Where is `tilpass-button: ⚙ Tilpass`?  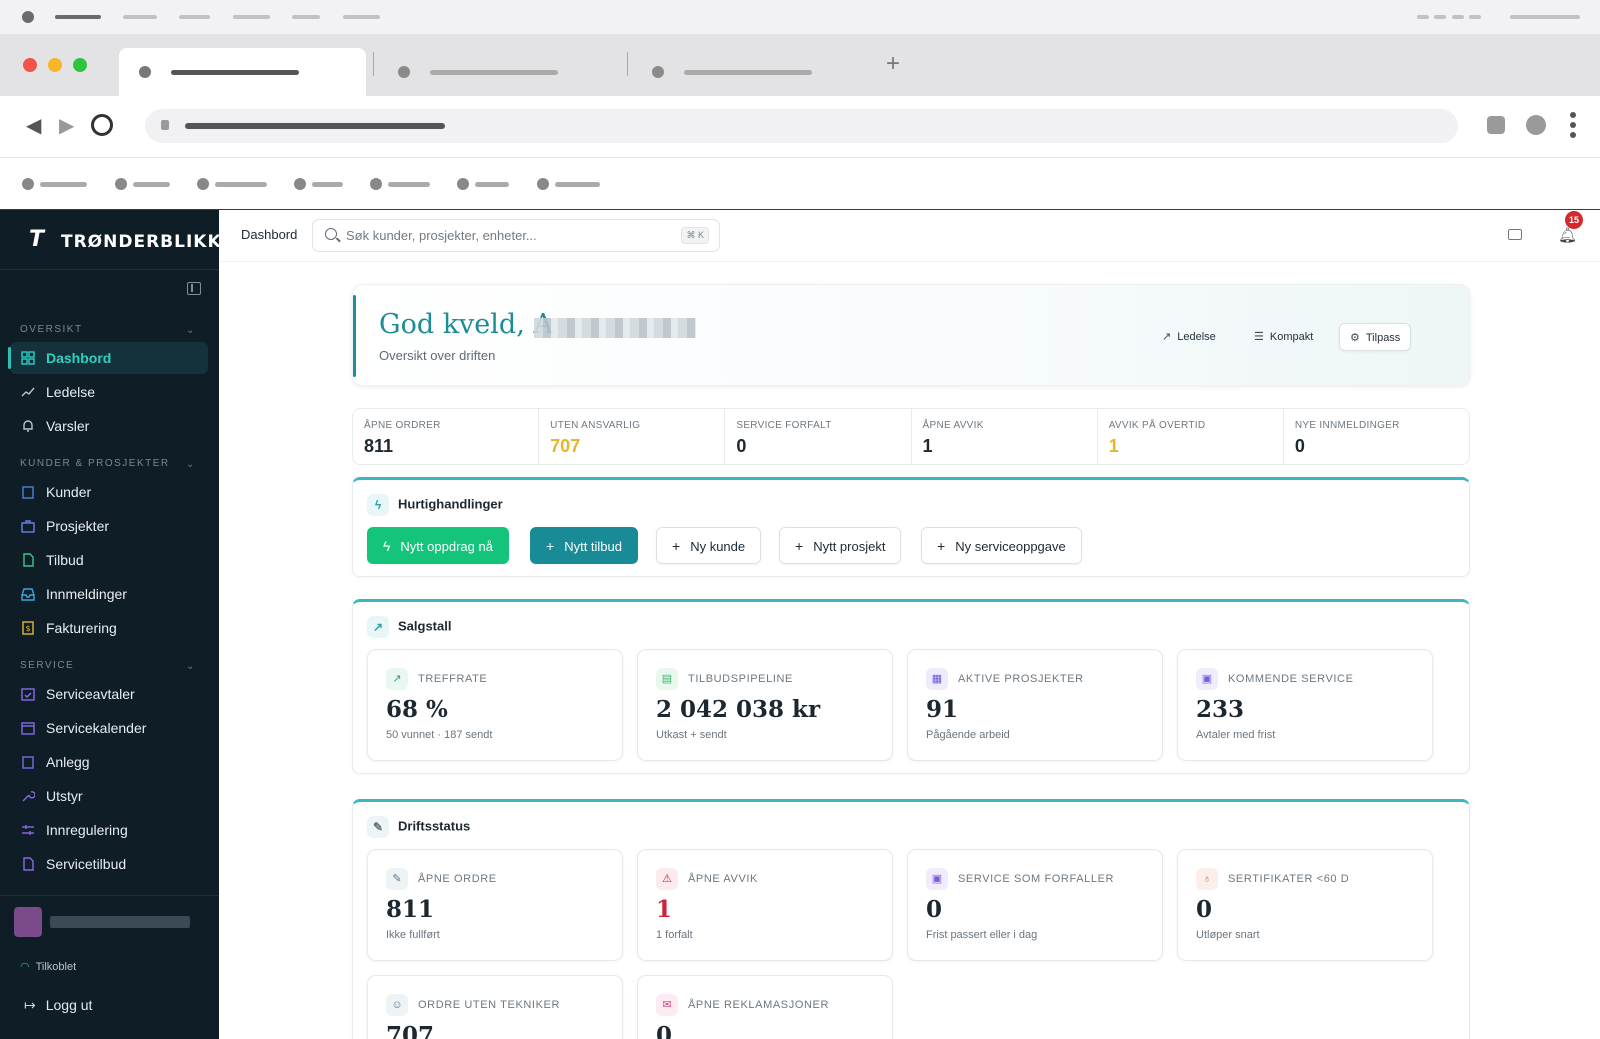
tilpass-button: ⚙ Tilpass is located at coordinates (1375, 337).